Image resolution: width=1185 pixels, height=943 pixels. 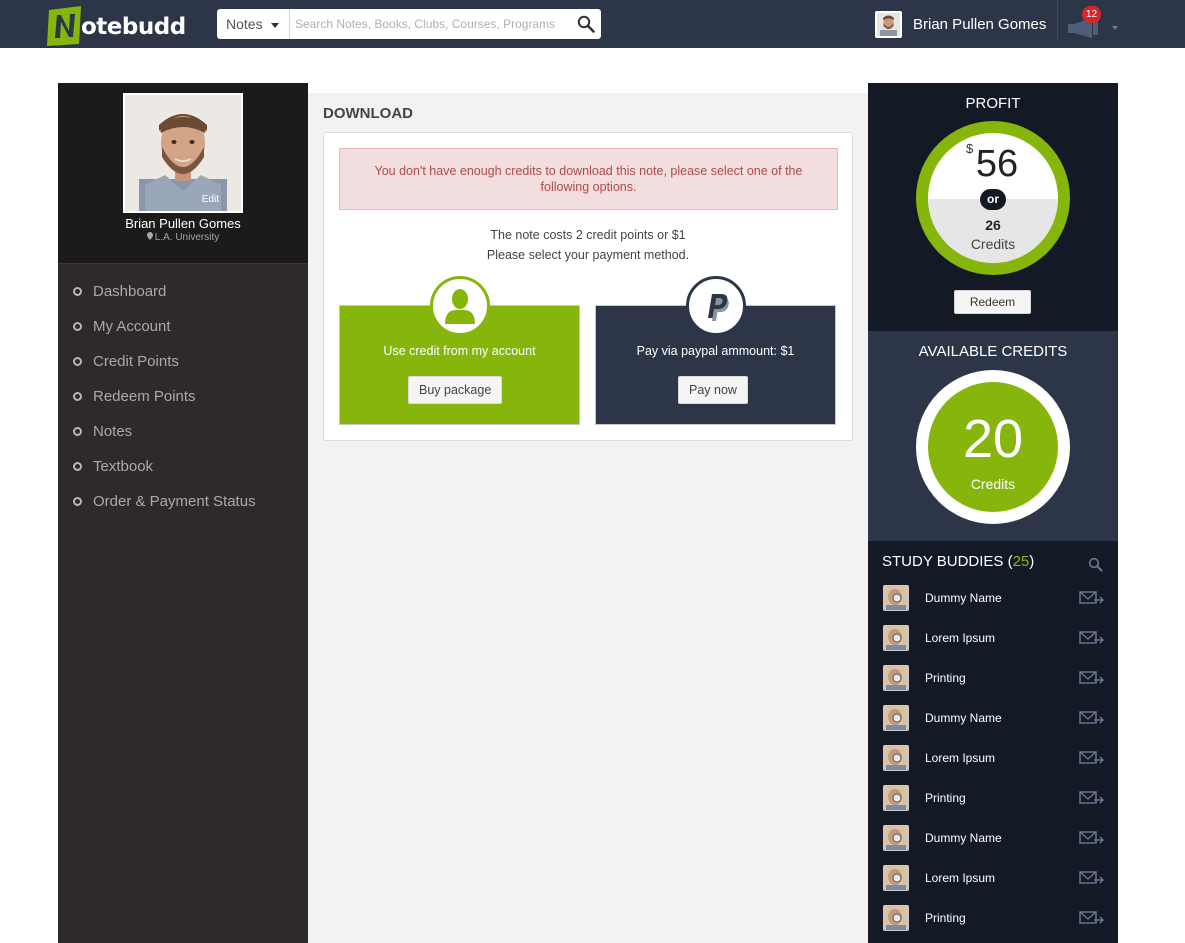 I want to click on profit-amount: 56, so click(x=997, y=164).